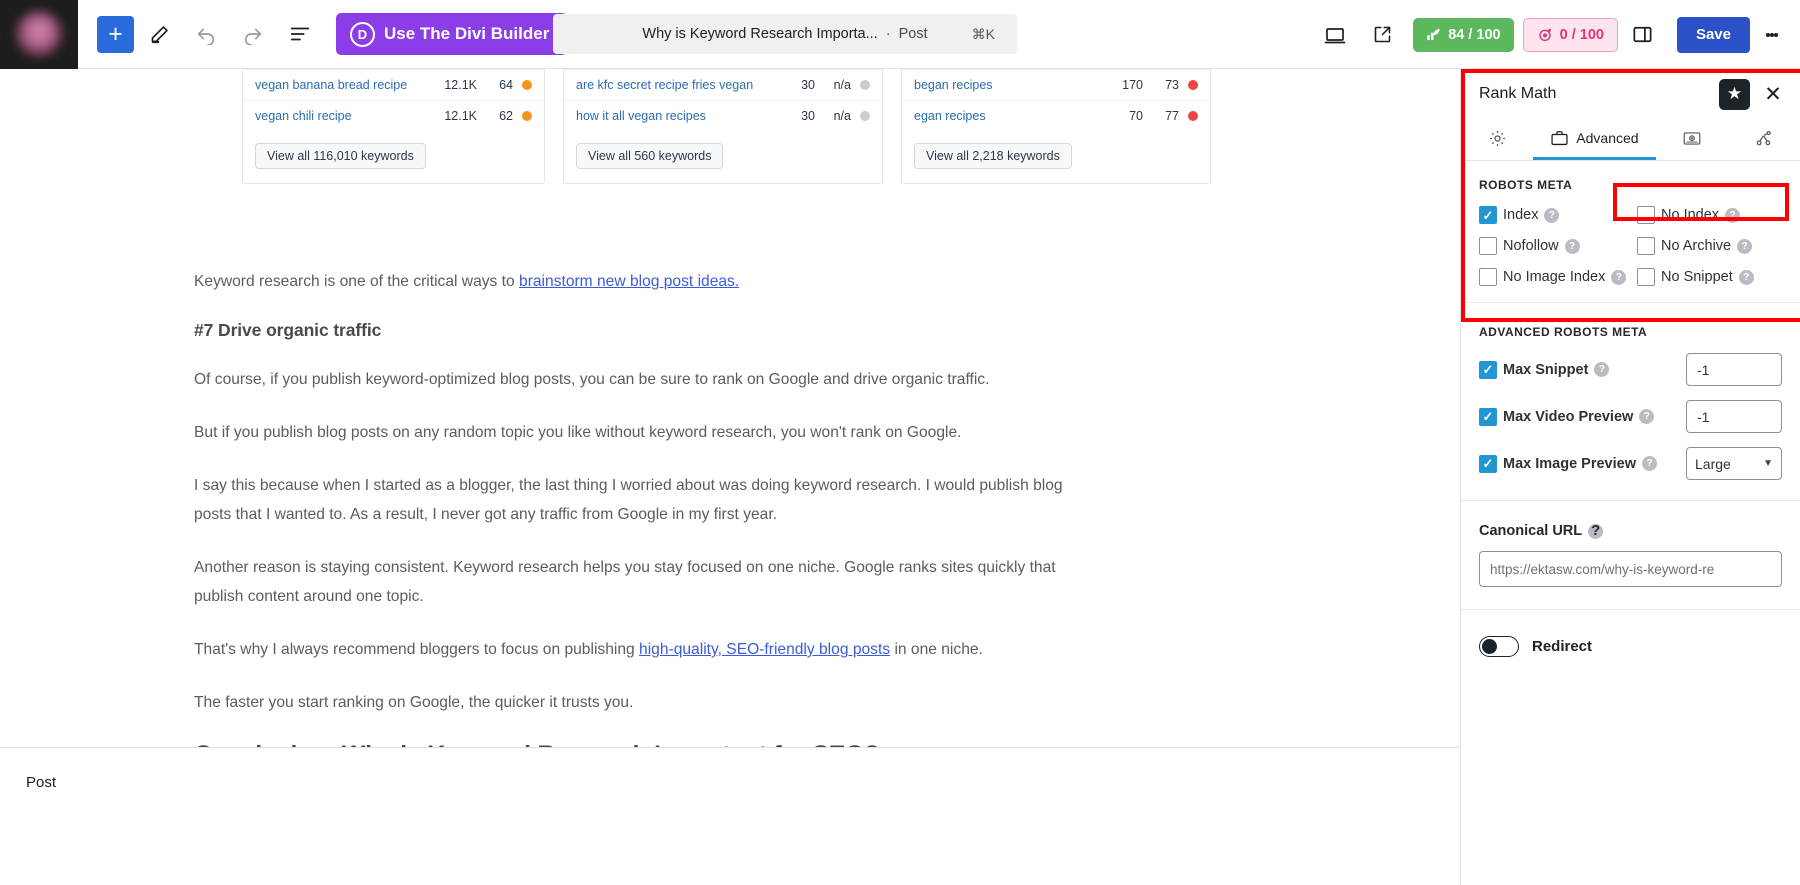 The width and height of the screenshot is (1800, 885). I want to click on content-ai-score-badge: 0 / 100, so click(1570, 34).